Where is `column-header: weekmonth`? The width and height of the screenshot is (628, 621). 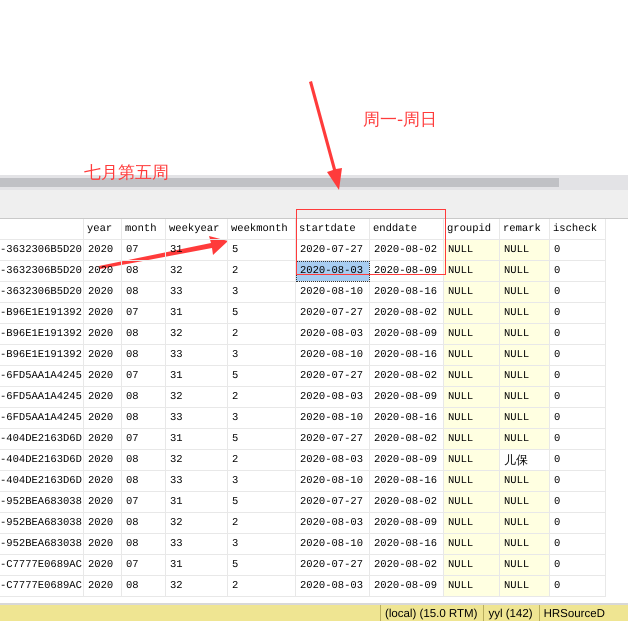 column-header: weekmonth is located at coordinates (262, 229).